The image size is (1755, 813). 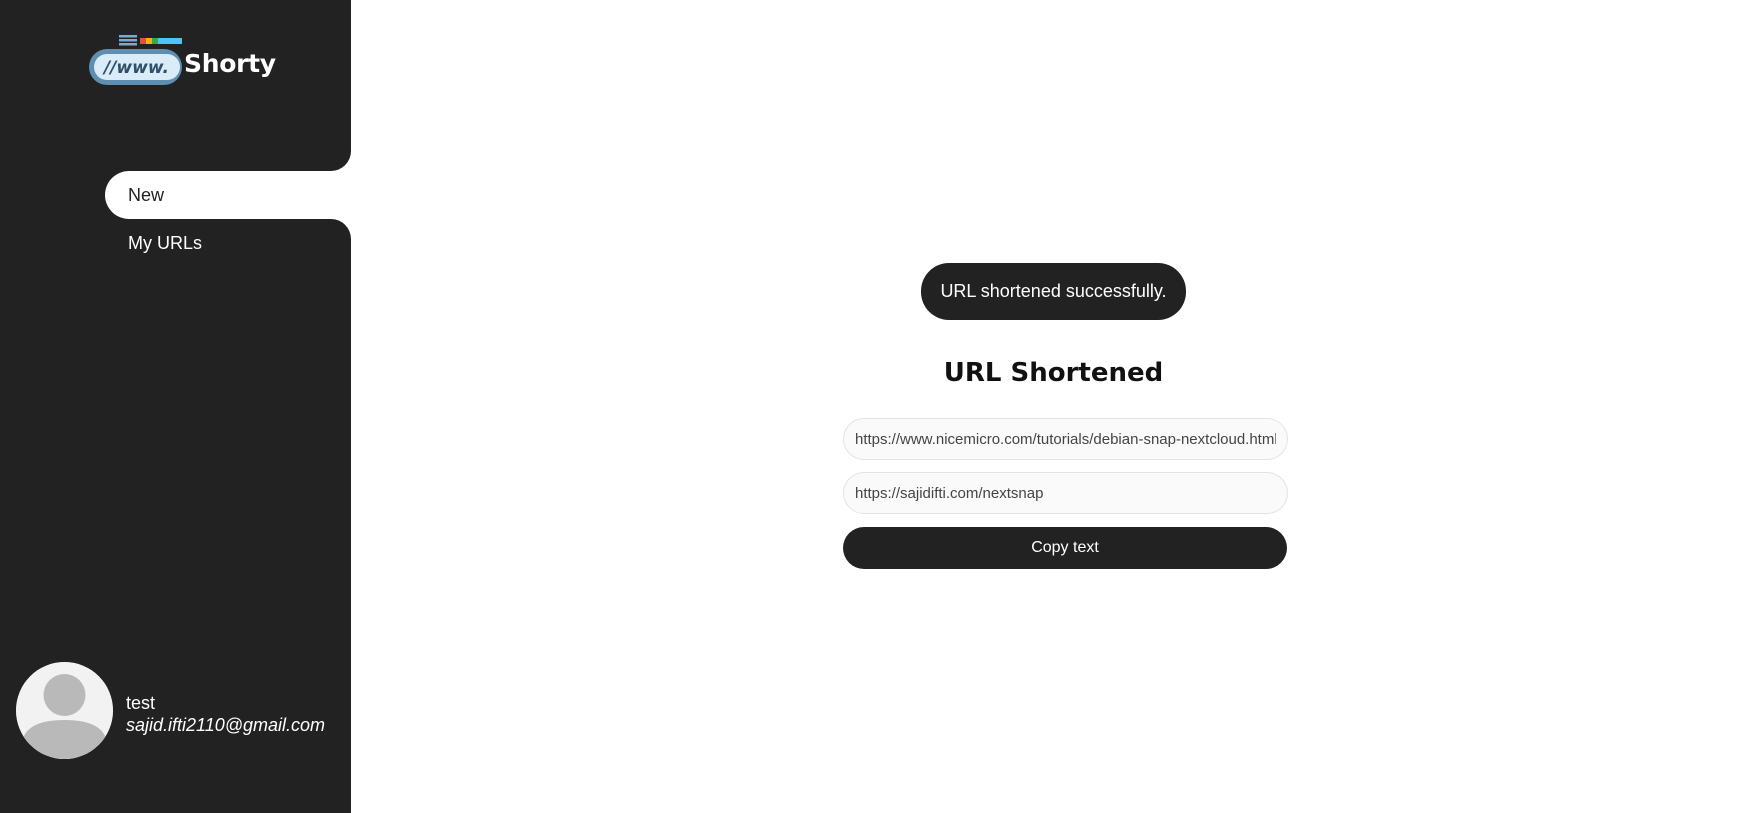 I want to click on success-toast: URL shortened successfully., so click(x=1053, y=291).